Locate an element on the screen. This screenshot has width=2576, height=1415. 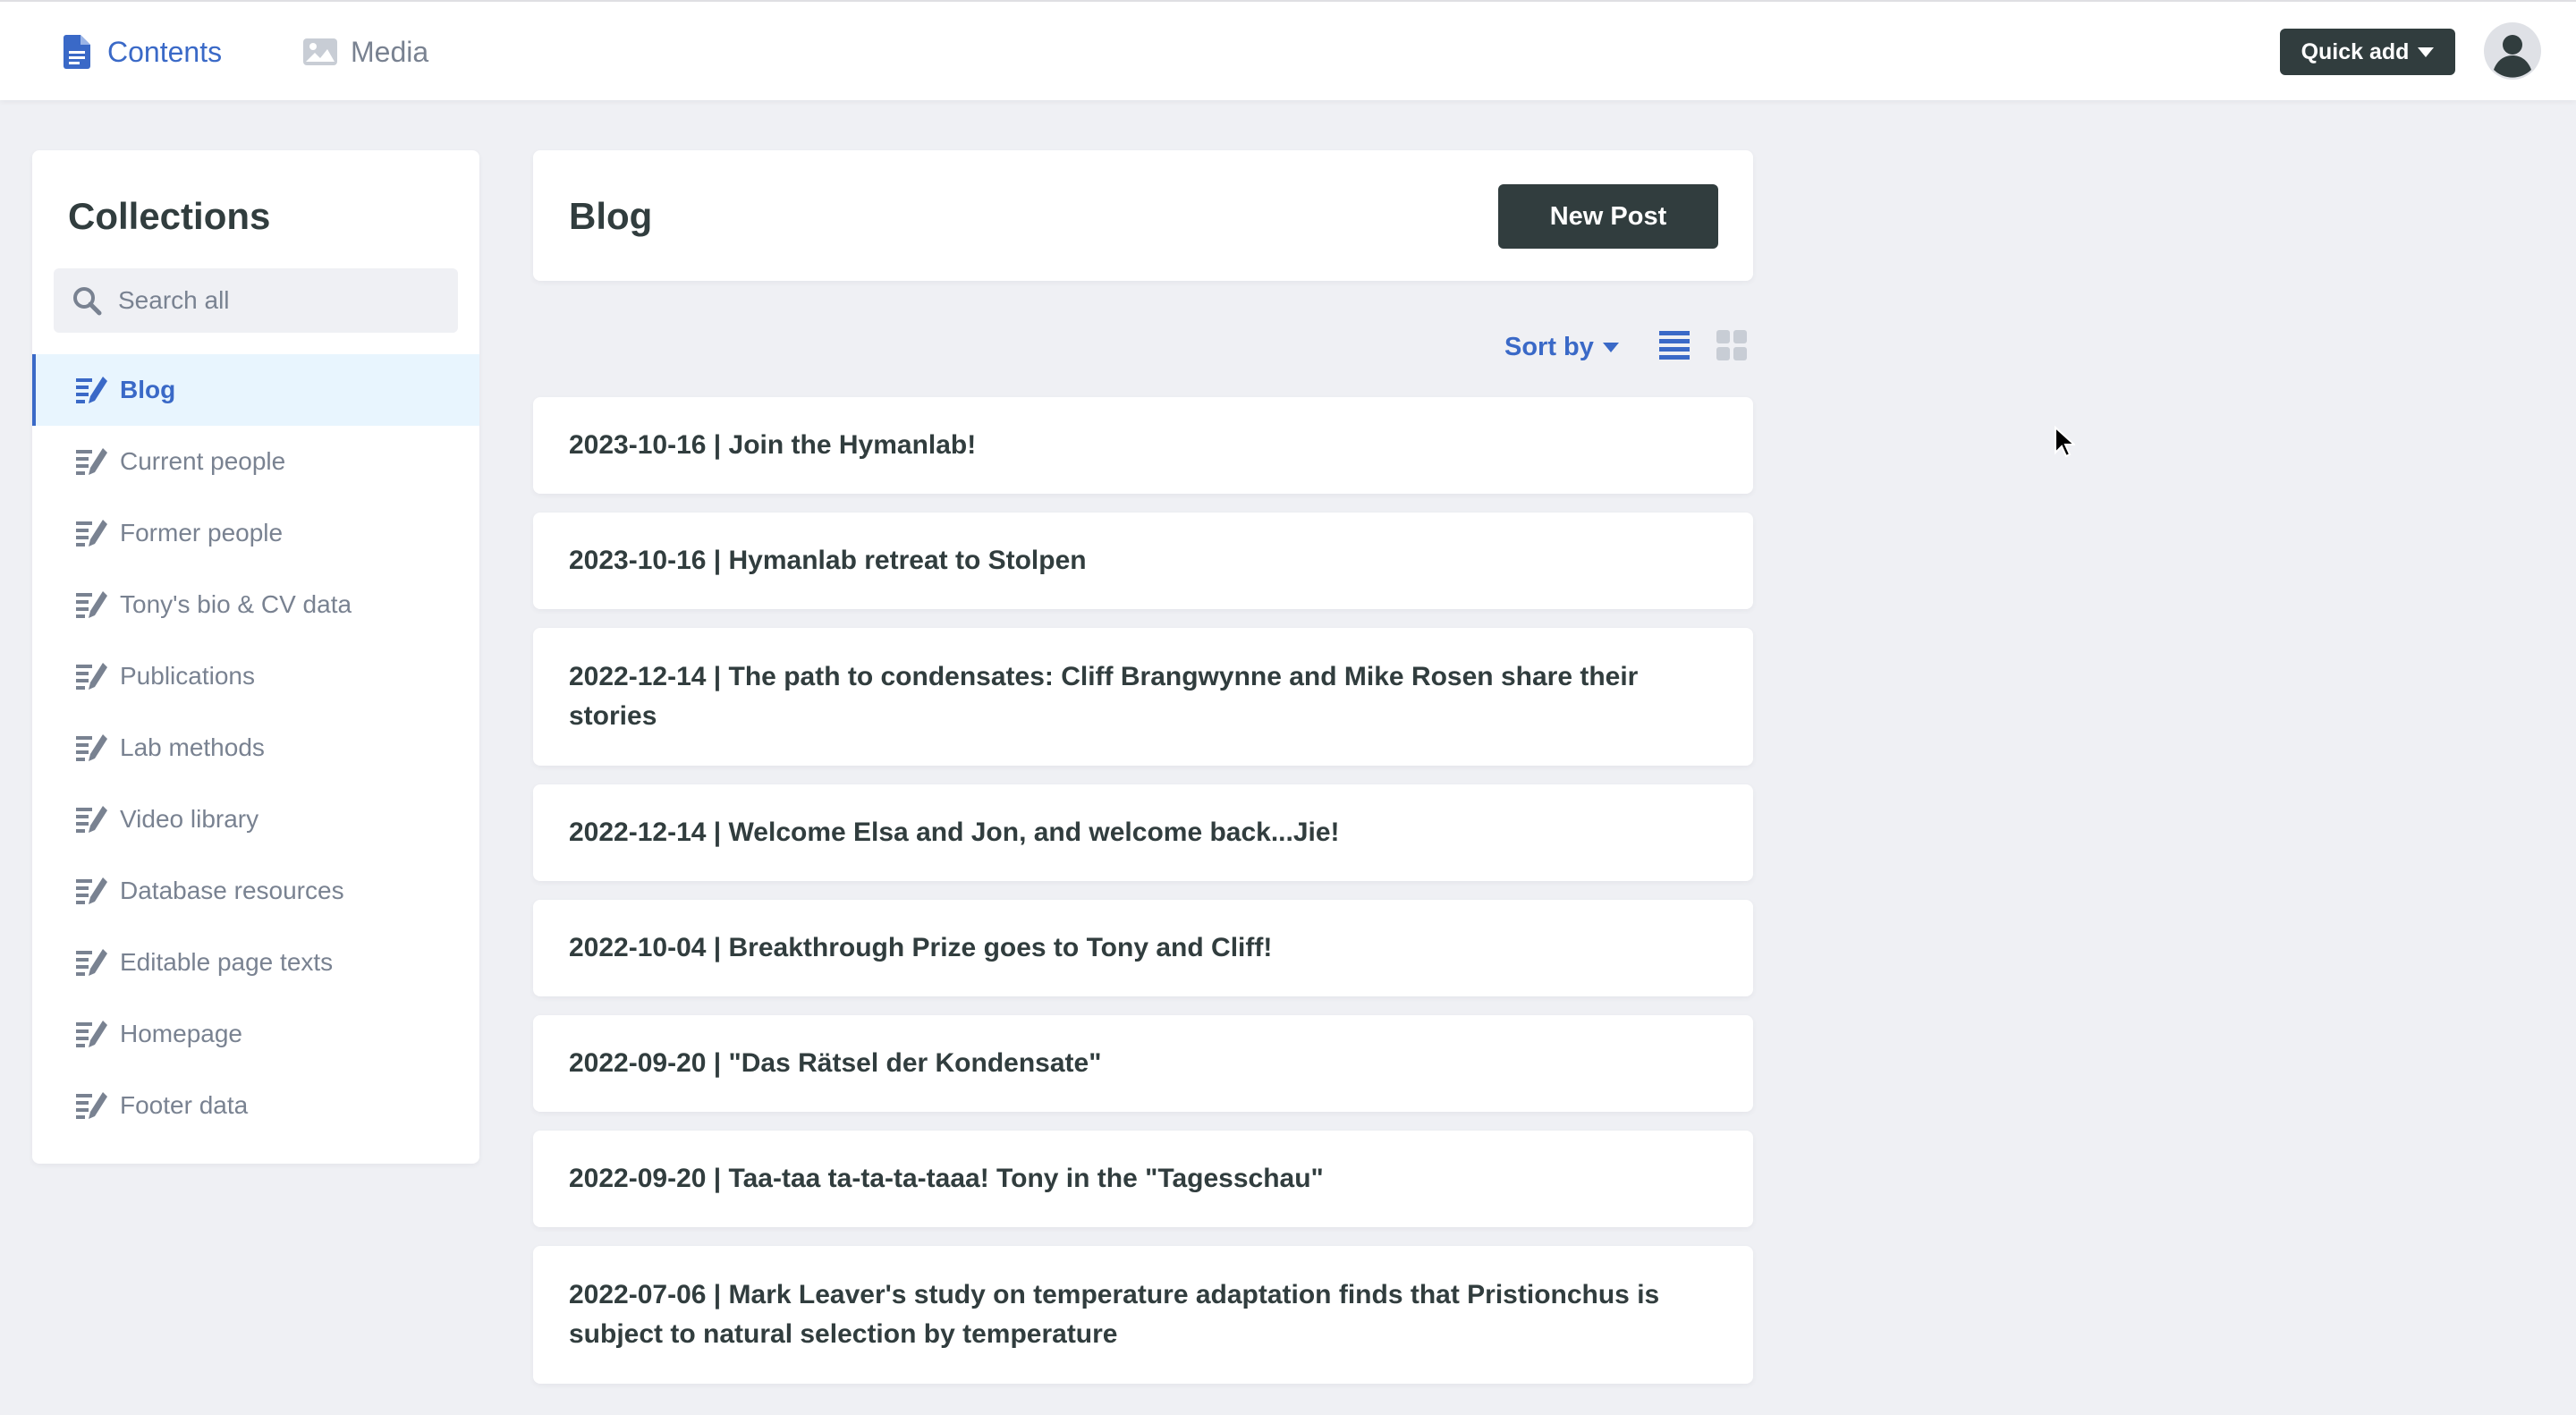
sidebar-item-5: Lab methods is located at coordinates (255, 748).